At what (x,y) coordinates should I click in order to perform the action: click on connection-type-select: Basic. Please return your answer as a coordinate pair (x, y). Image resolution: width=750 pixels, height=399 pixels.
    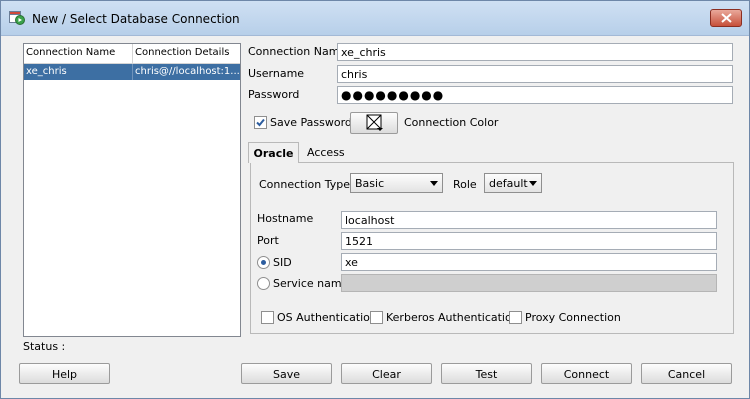
    Looking at the image, I should click on (396, 183).